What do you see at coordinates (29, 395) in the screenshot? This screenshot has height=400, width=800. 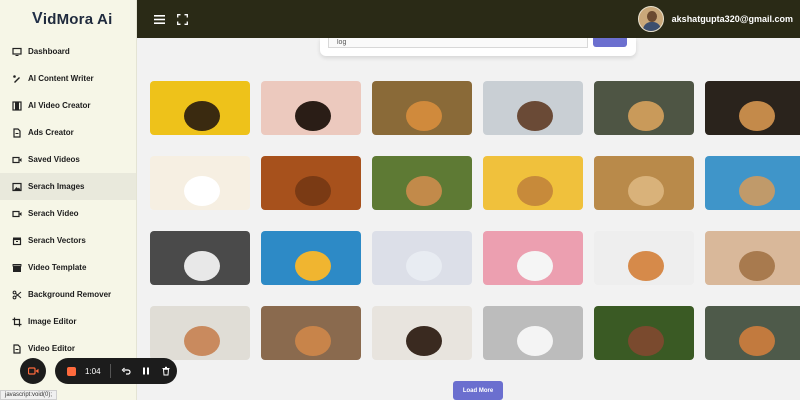 I see `status-link-text: javascript:void(0);` at bounding box center [29, 395].